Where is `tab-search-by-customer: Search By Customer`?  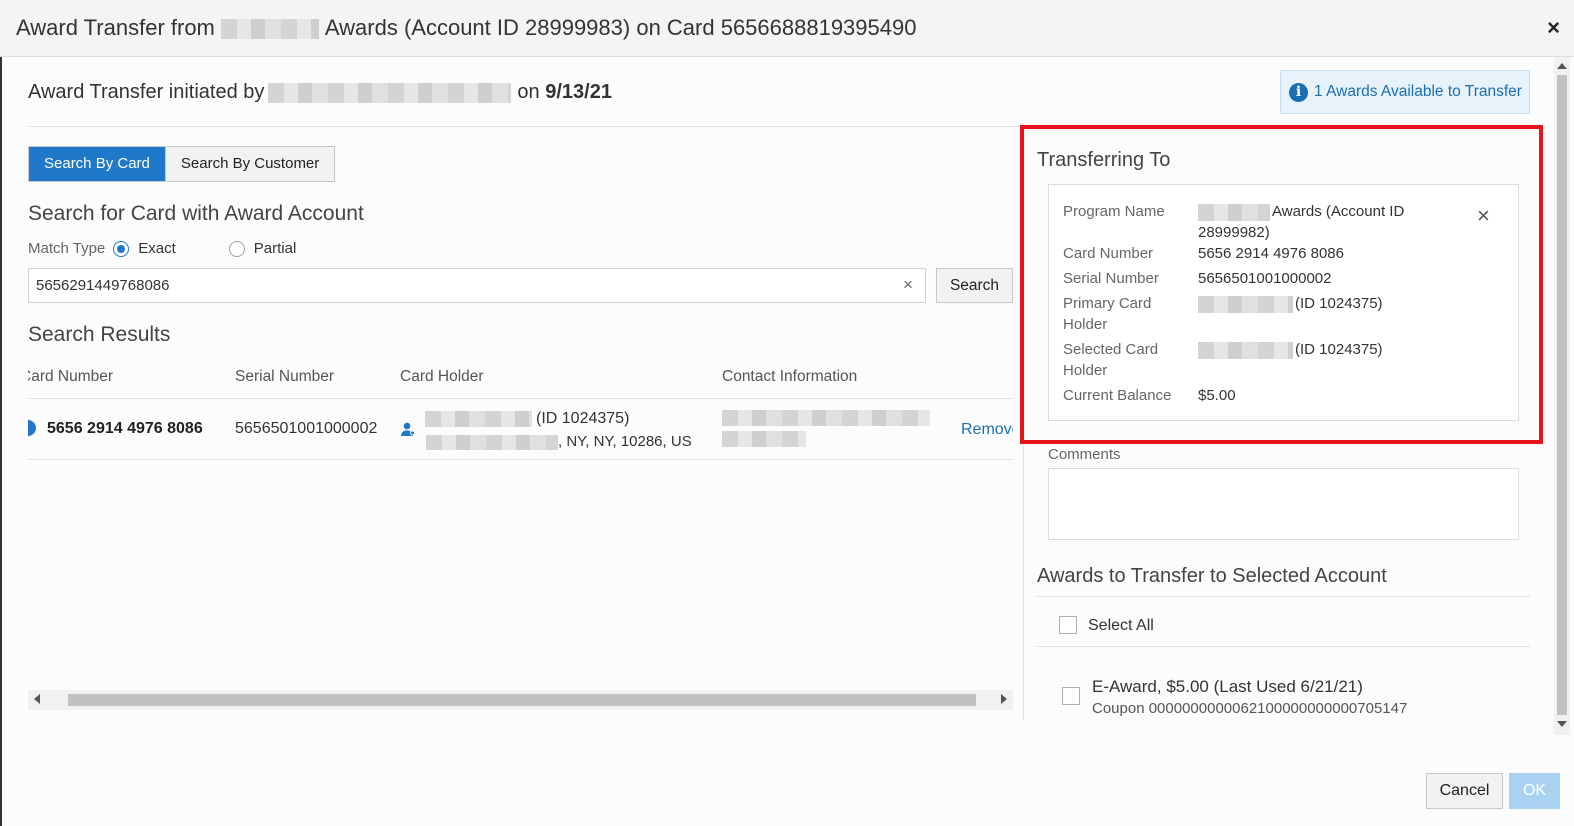 tab-search-by-customer: Search By Customer is located at coordinates (249, 164).